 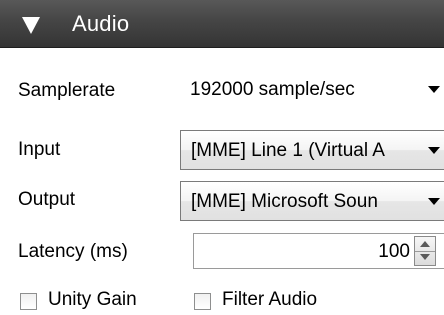 What do you see at coordinates (101, 23) in the screenshot?
I see `section-title: Audio` at bounding box center [101, 23].